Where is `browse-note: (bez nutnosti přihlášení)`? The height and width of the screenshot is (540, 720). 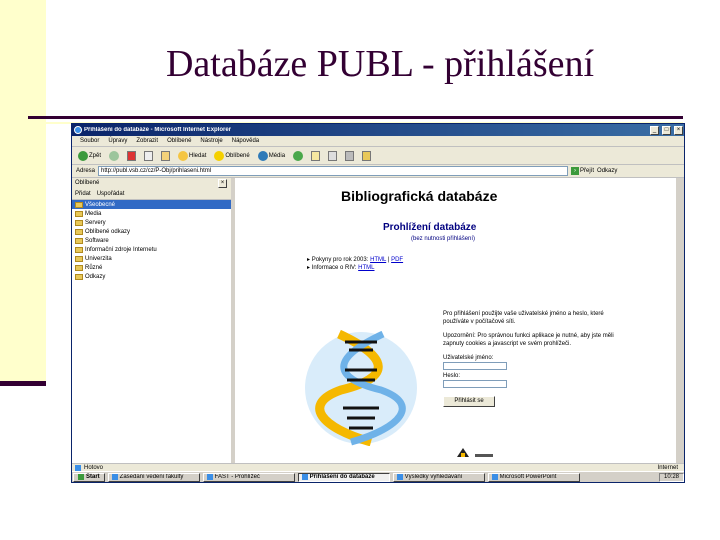 browse-note: (bez nutnosti přihlášení) is located at coordinates (443, 239).